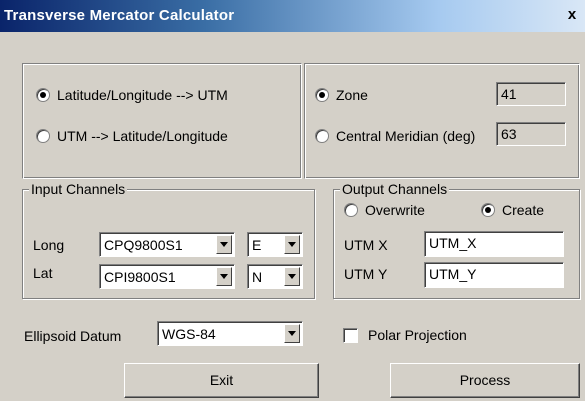 This screenshot has width=585, height=401. I want to click on close-icon: x, so click(572, 14).